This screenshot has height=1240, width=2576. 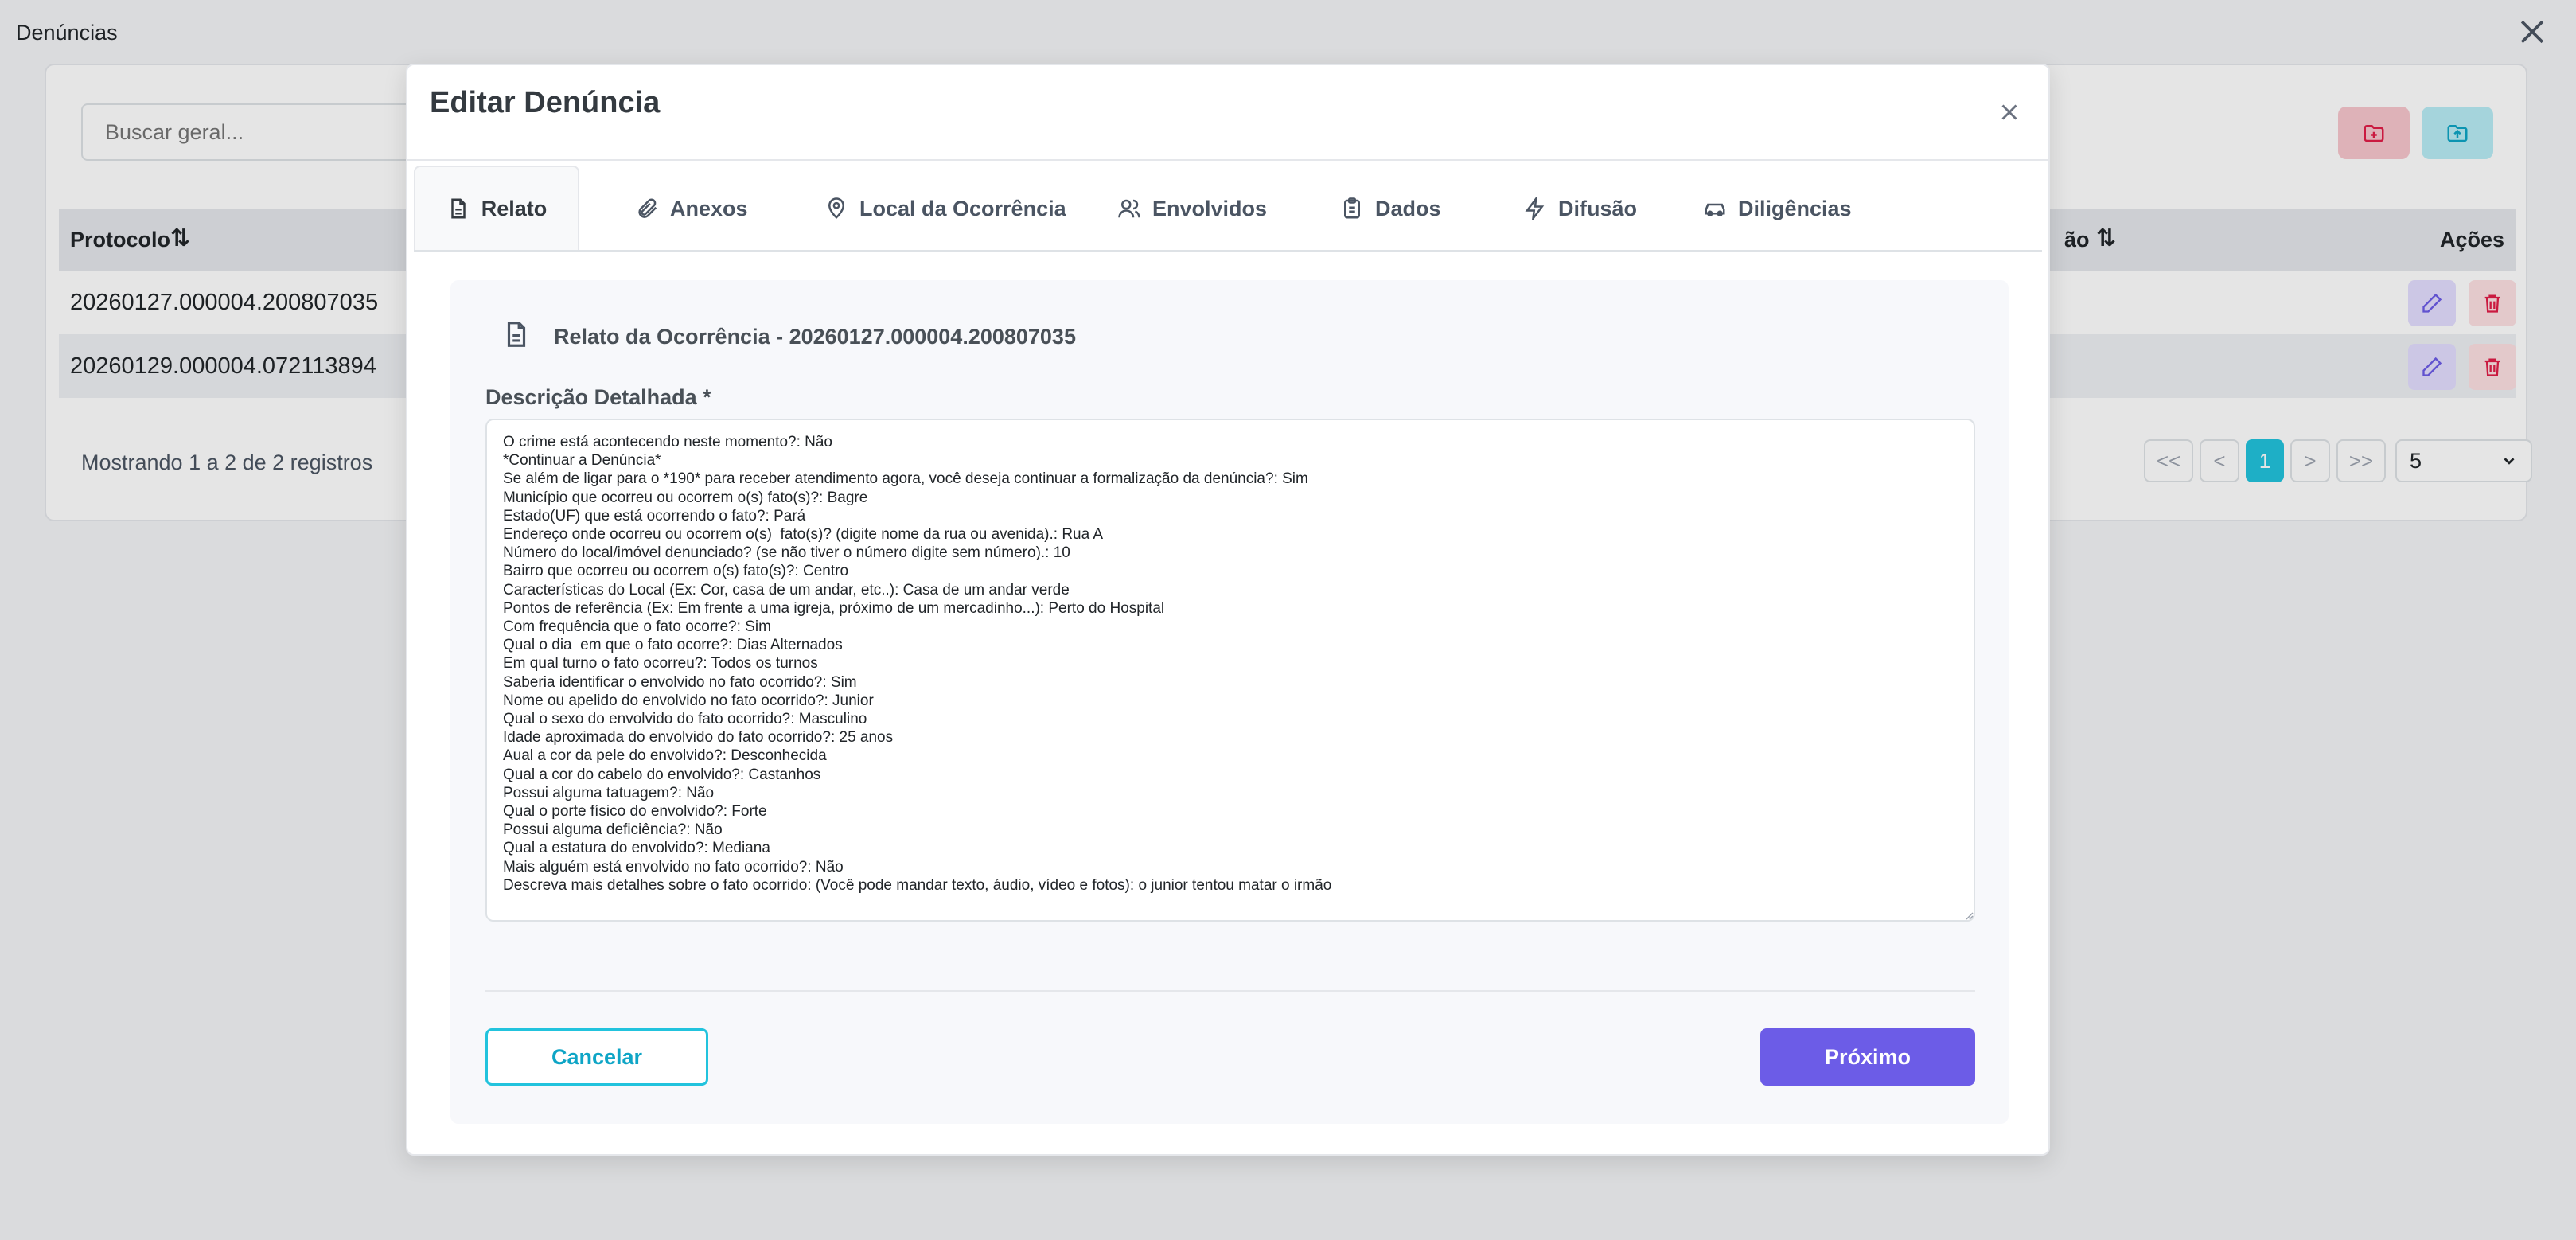 I want to click on tab-anexos: Anexos, so click(x=691, y=209).